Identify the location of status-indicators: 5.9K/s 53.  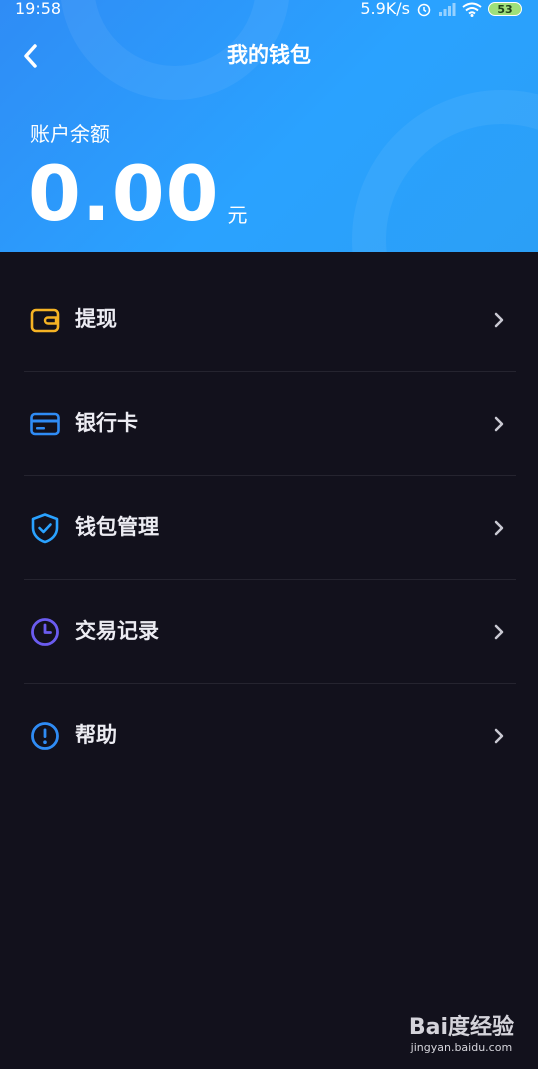
(441, 9).